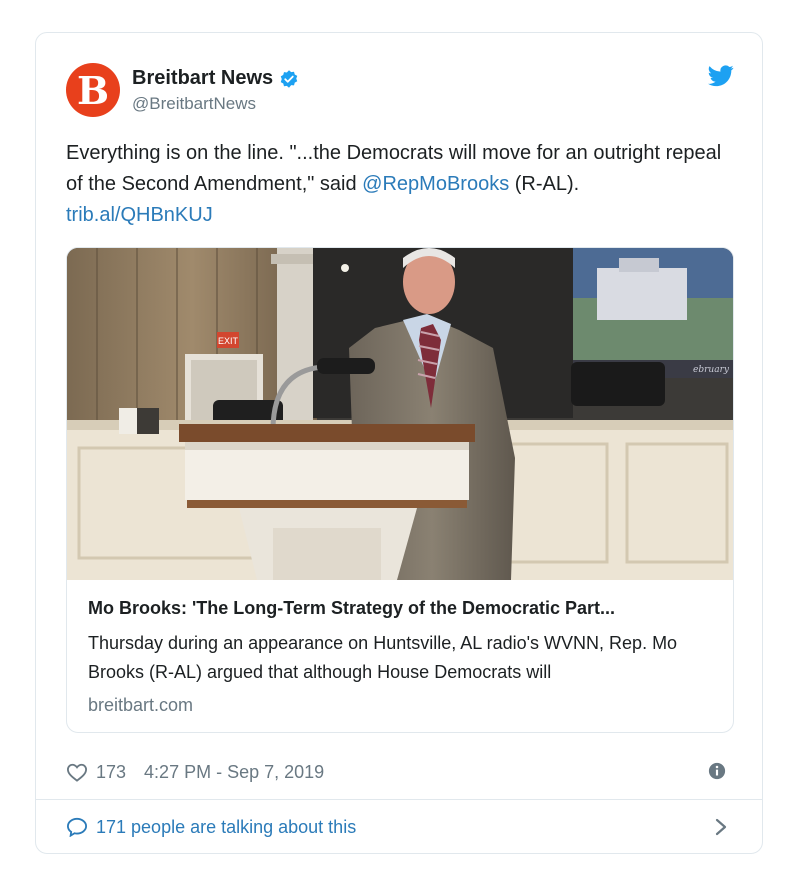  What do you see at coordinates (228, 341) in the screenshot?
I see `exit-sign-text: EXIT` at bounding box center [228, 341].